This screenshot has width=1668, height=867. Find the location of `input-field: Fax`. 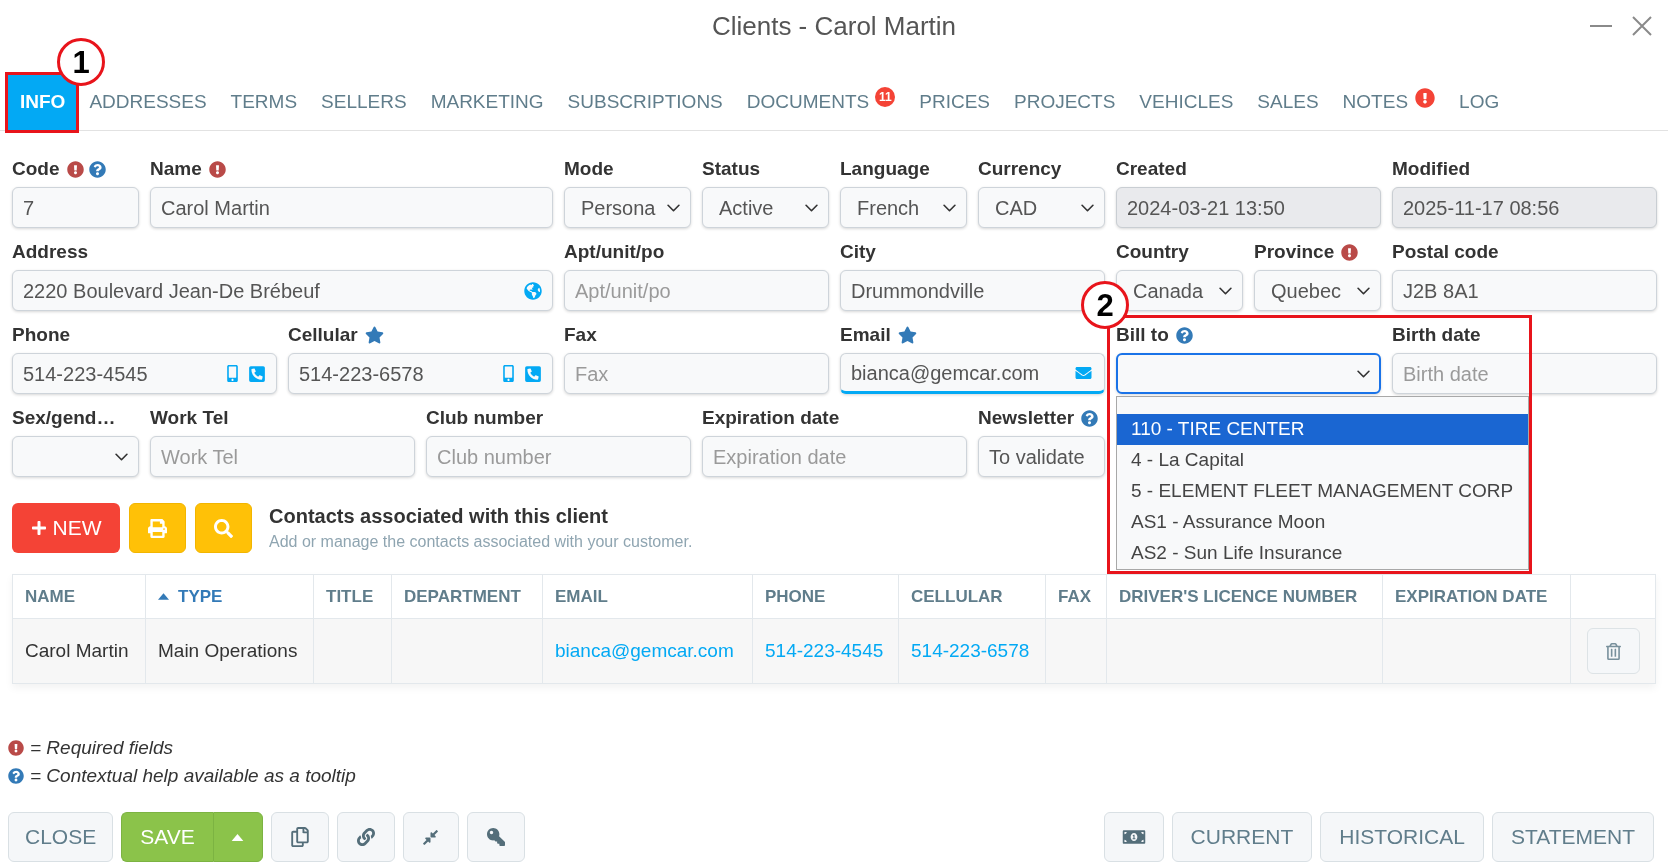

input-field: Fax is located at coordinates (696, 373).